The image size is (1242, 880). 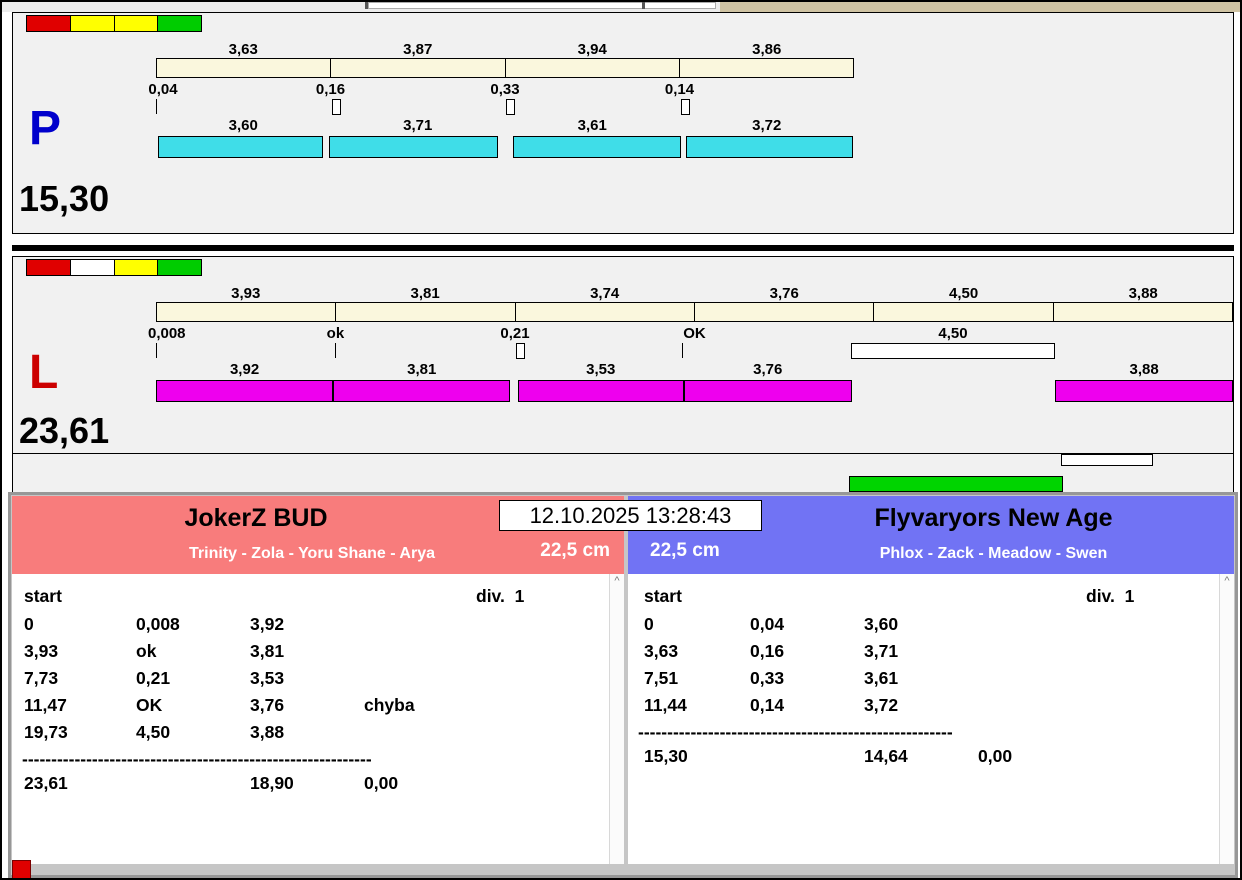 What do you see at coordinates (46, 732) in the screenshot?
I see `cumulative-time: 19,73` at bounding box center [46, 732].